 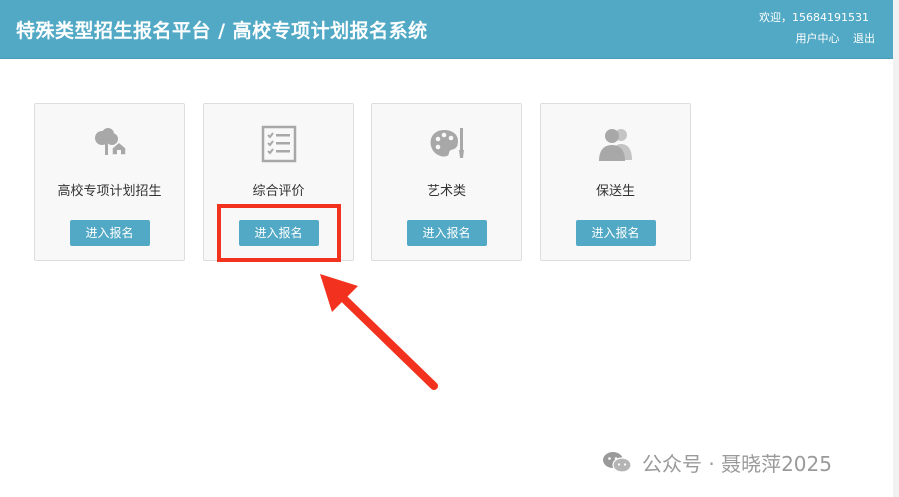 What do you see at coordinates (617, 462) in the screenshot?
I see `wechat-icon` at bounding box center [617, 462].